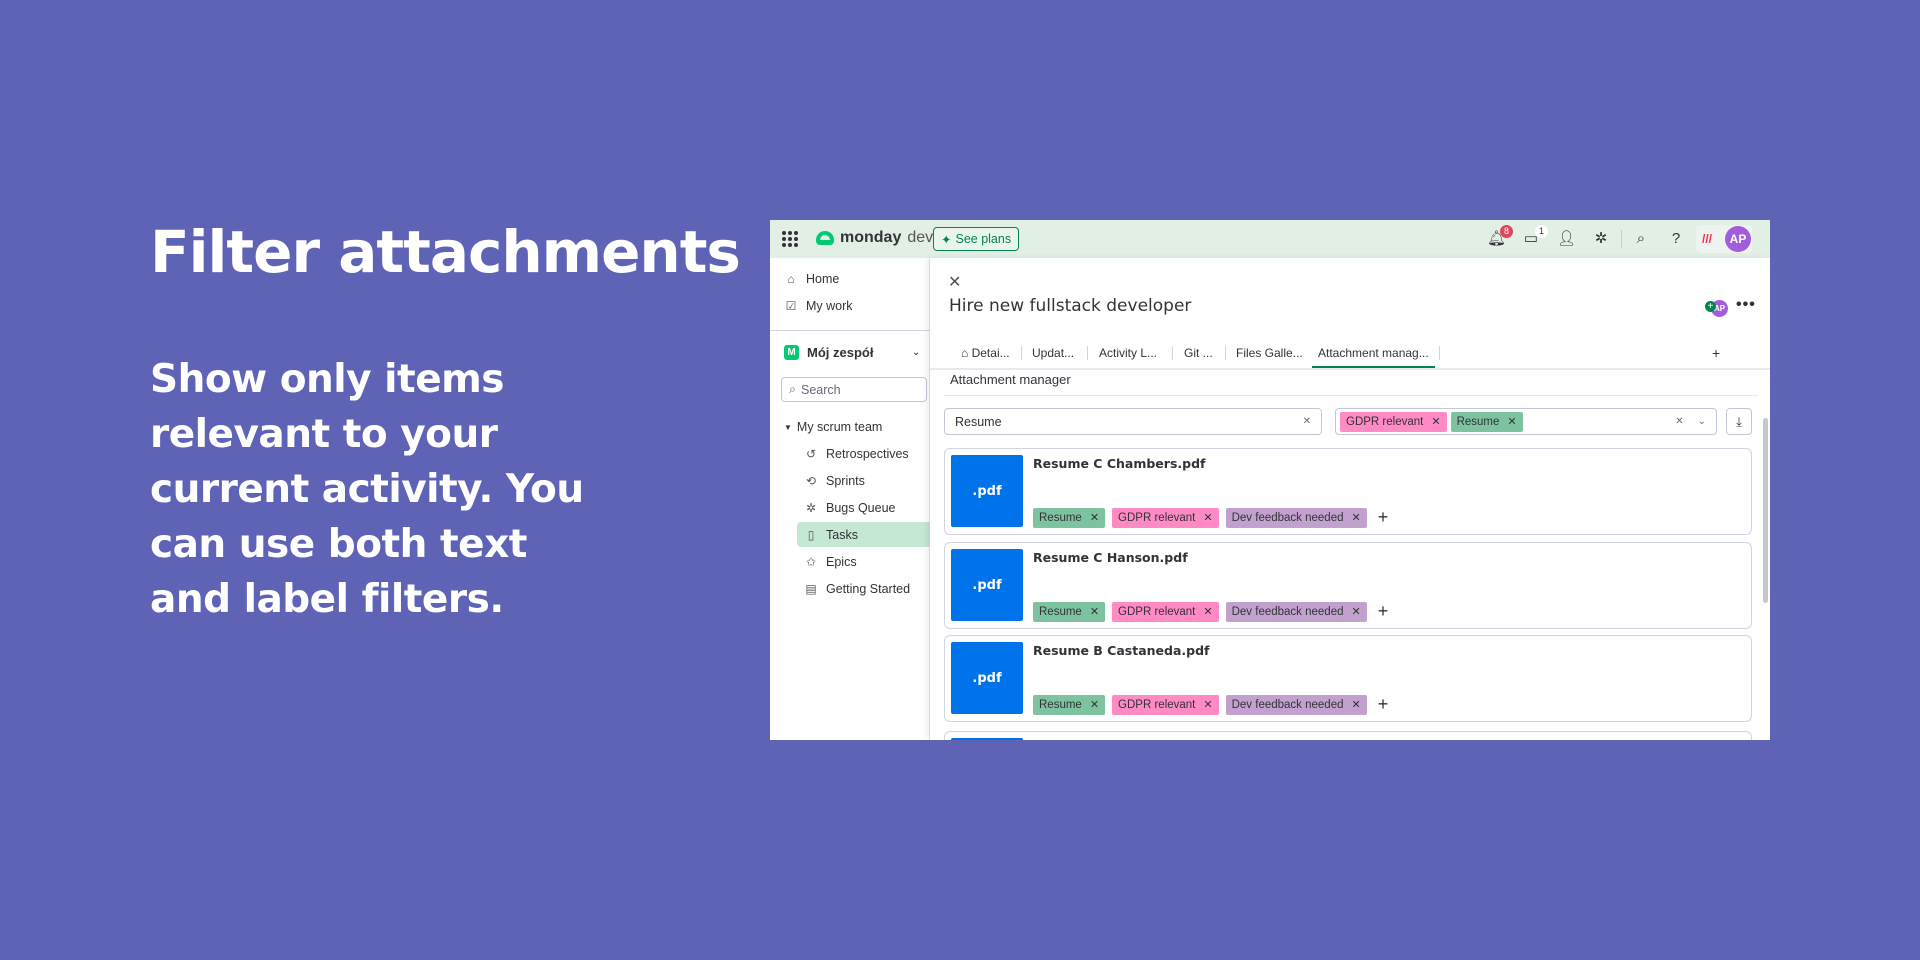 This screenshot has height=960, width=1920. Describe the element at coordinates (788, 427) in the screenshot. I see `caret-down-icon: ▼` at that location.